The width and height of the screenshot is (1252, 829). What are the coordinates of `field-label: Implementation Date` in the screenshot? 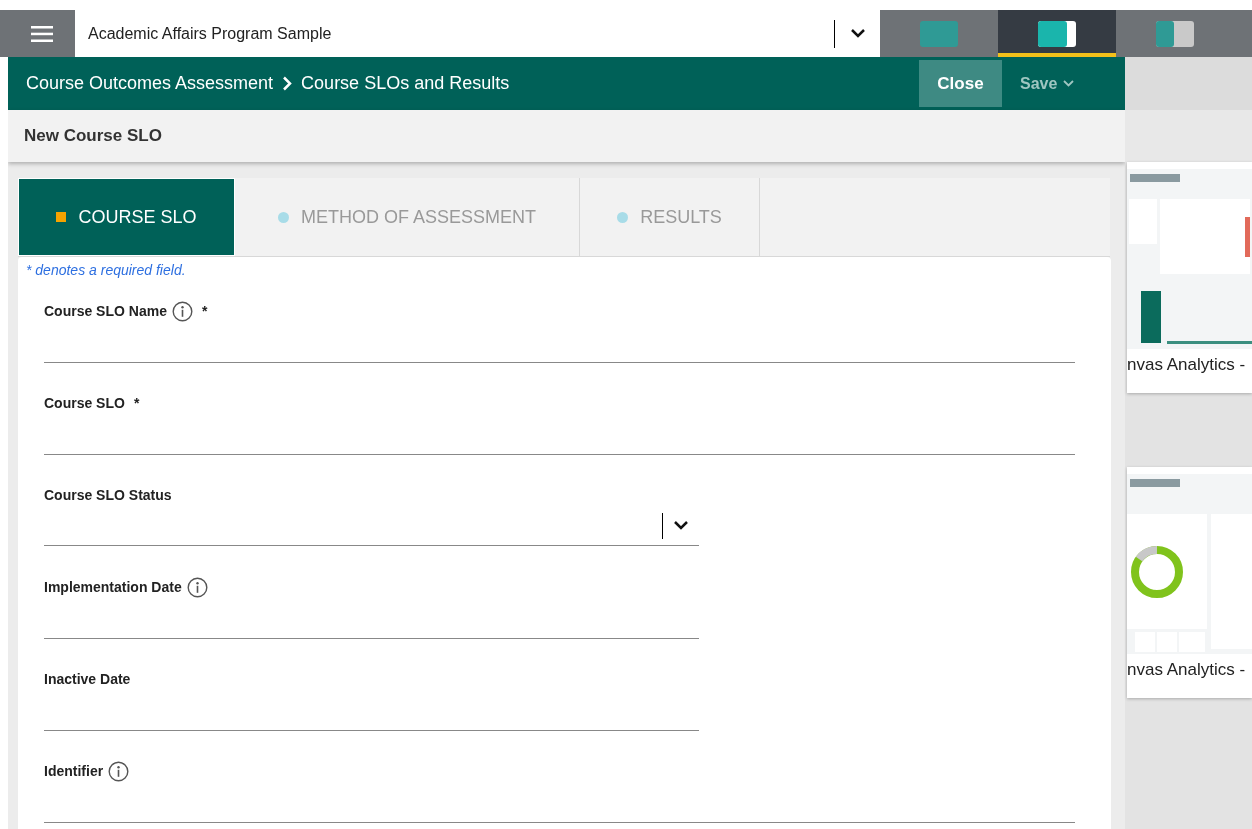 It's located at (113, 587).